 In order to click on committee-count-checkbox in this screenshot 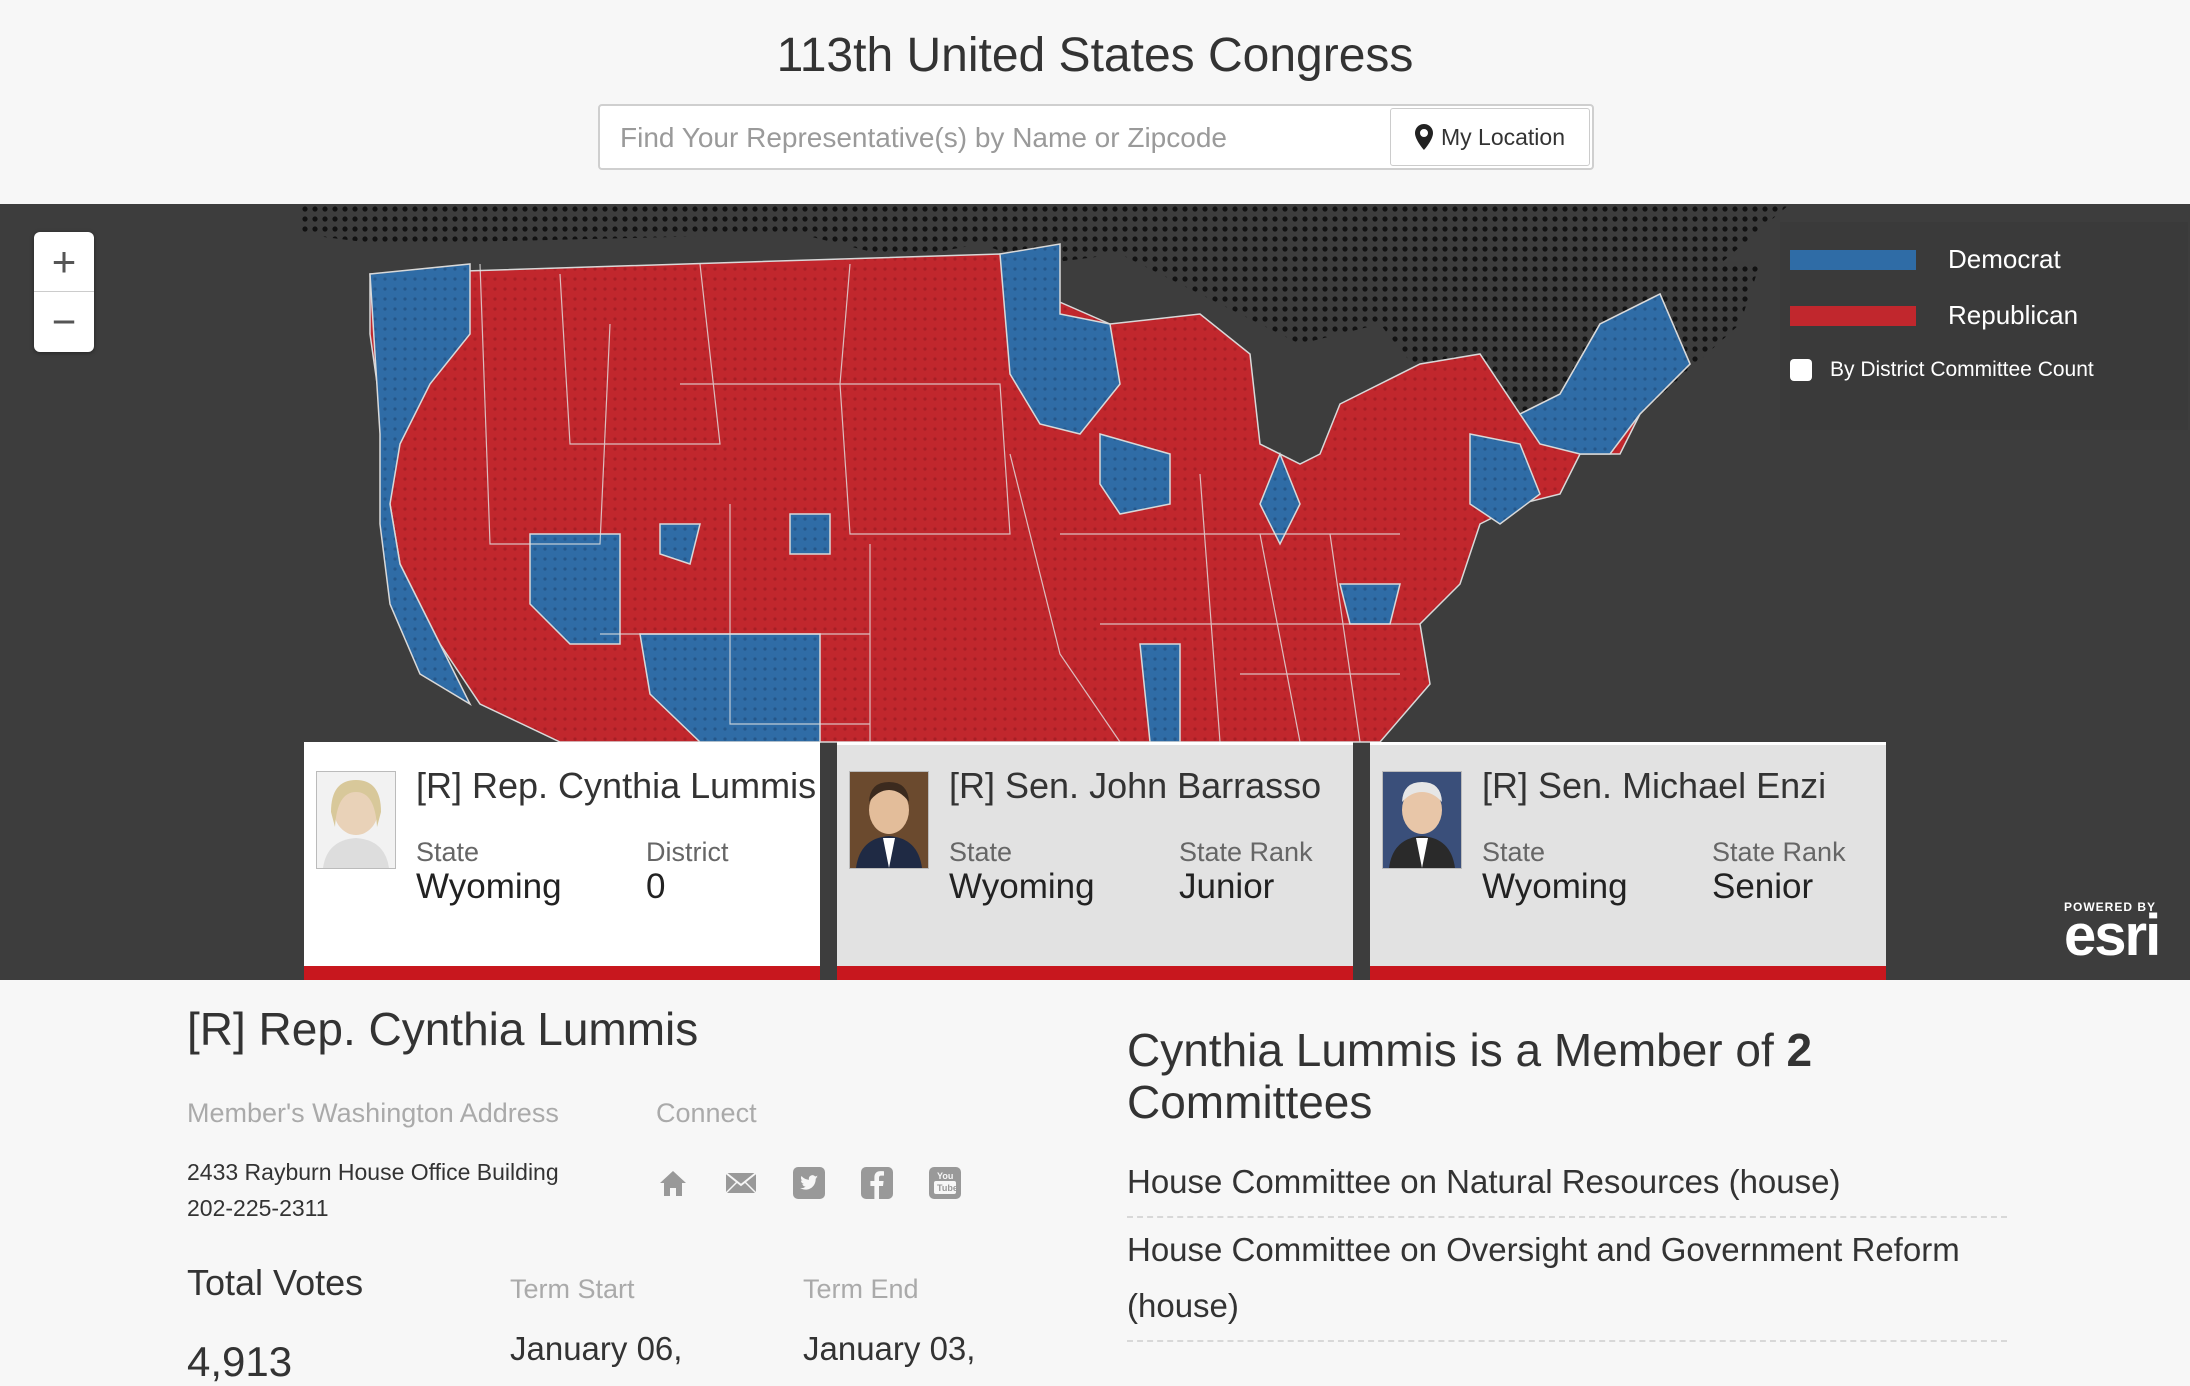, I will do `click(1801, 370)`.